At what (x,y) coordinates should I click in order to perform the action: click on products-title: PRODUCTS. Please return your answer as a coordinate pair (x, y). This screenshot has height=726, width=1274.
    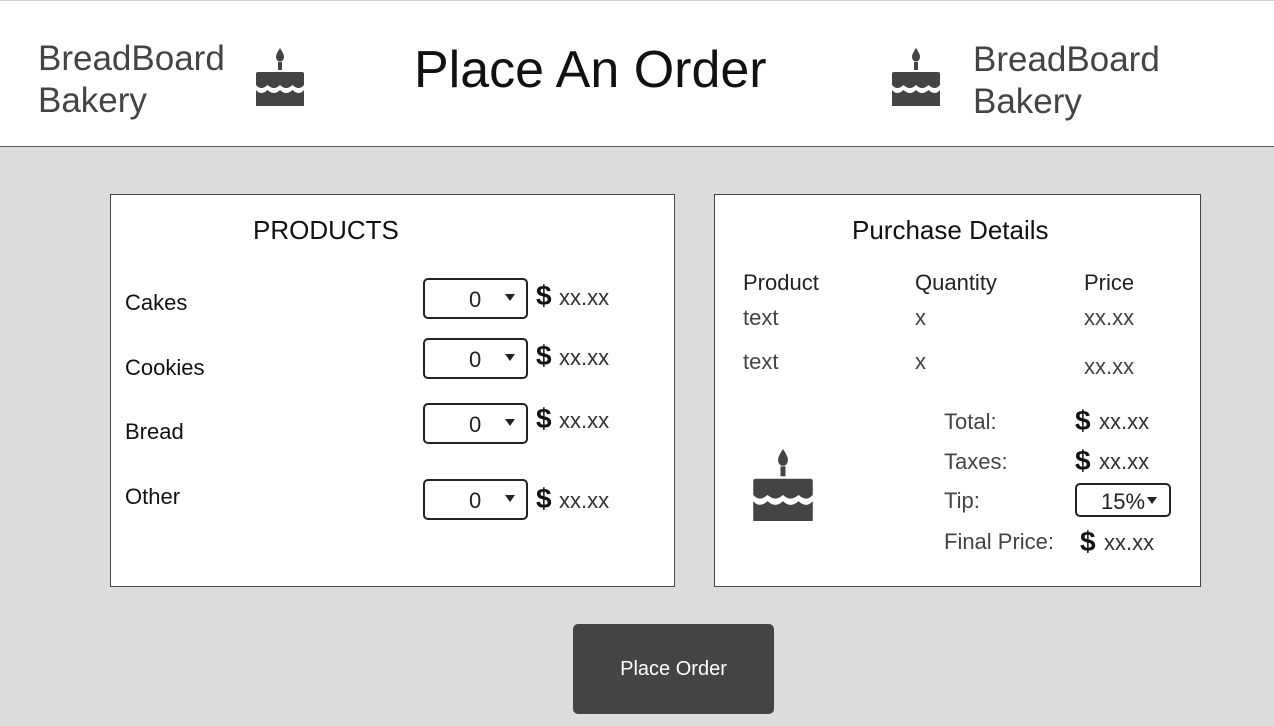
    Looking at the image, I should click on (326, 230).